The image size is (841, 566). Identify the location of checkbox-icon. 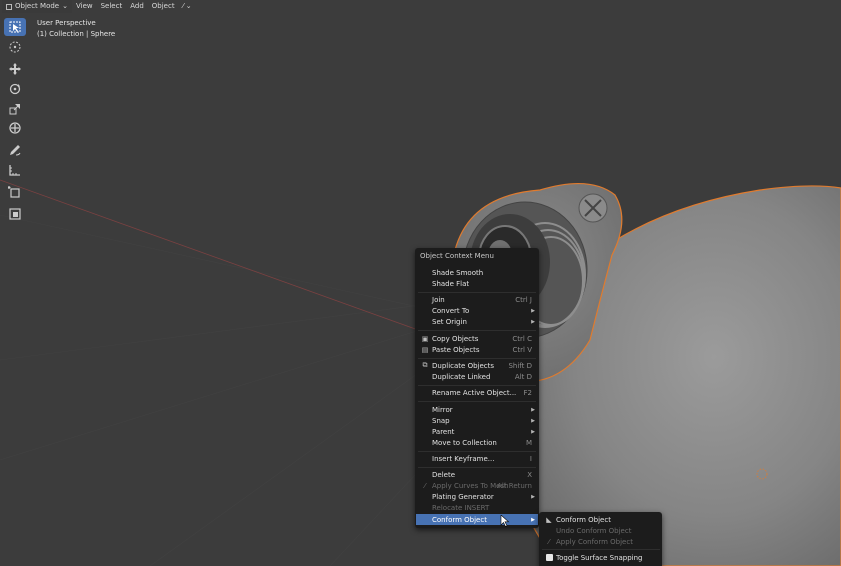
(549, 558).